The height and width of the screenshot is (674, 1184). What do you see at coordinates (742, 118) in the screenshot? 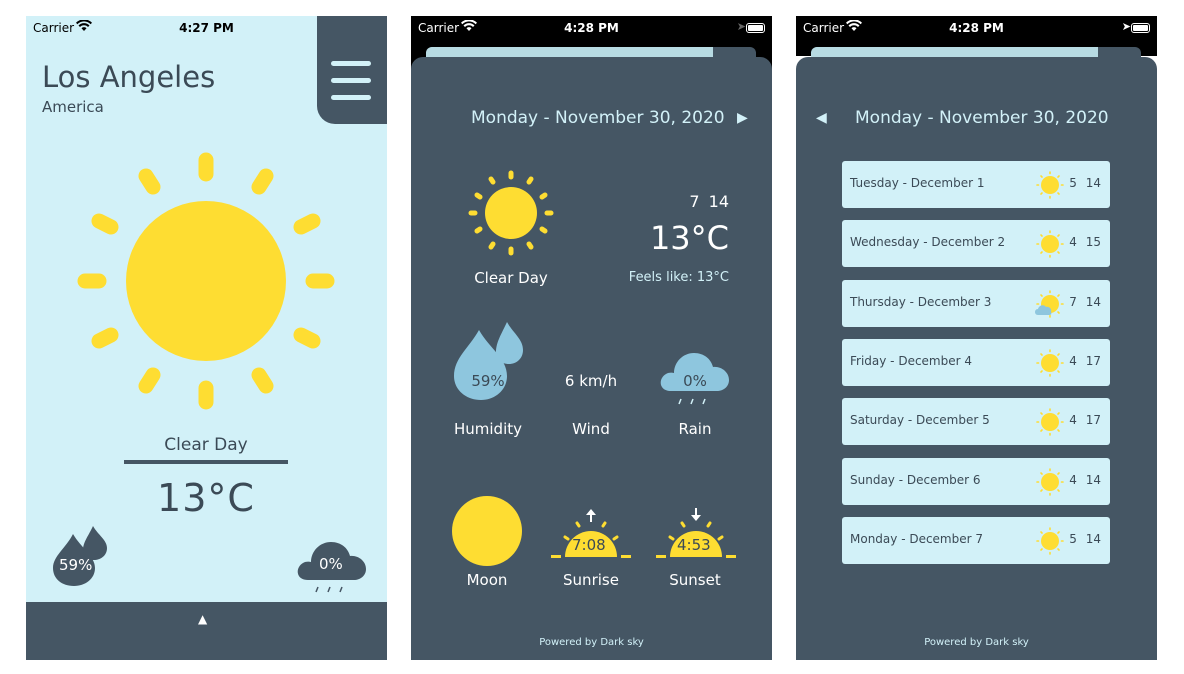
I see `next-day-arrow-icon: ▶` at bounding box center [742, 118].